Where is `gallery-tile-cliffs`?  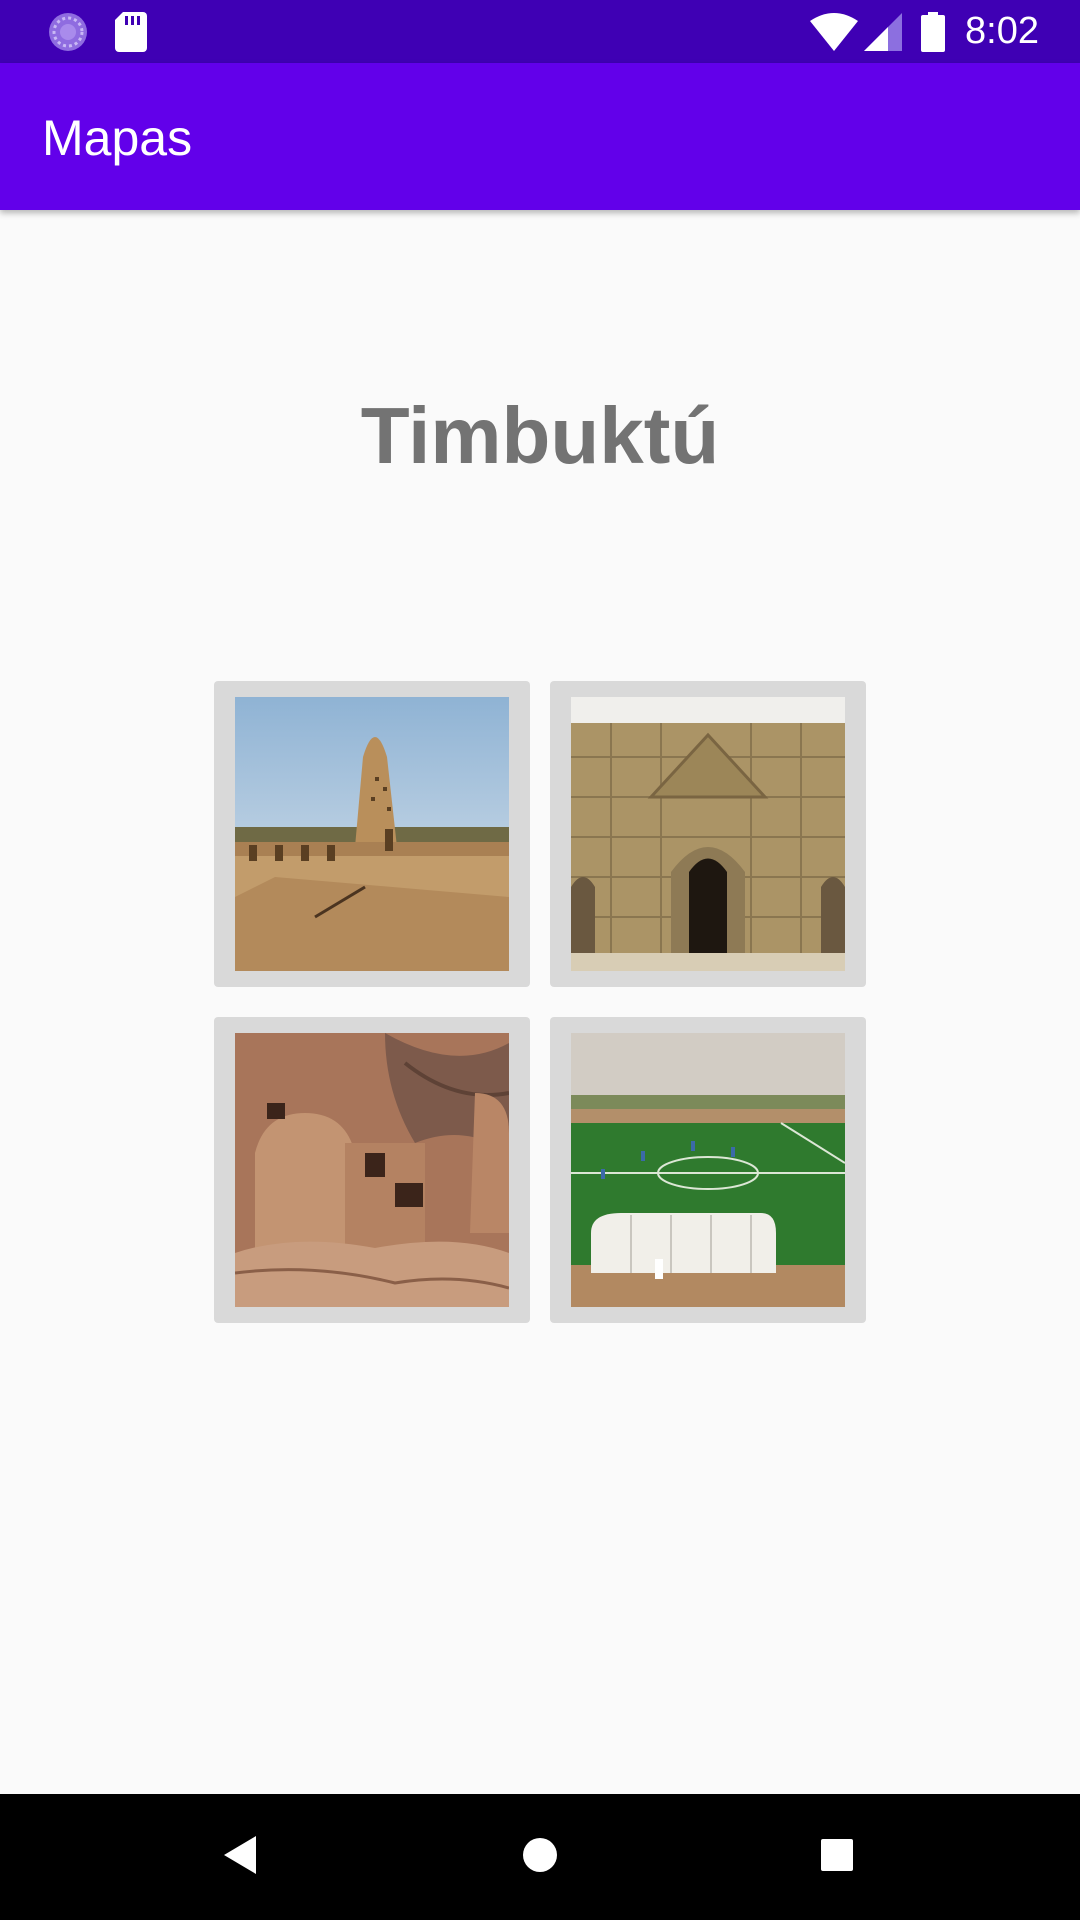 gallery-tile-cliffs is located at coordinates (372, 1170).